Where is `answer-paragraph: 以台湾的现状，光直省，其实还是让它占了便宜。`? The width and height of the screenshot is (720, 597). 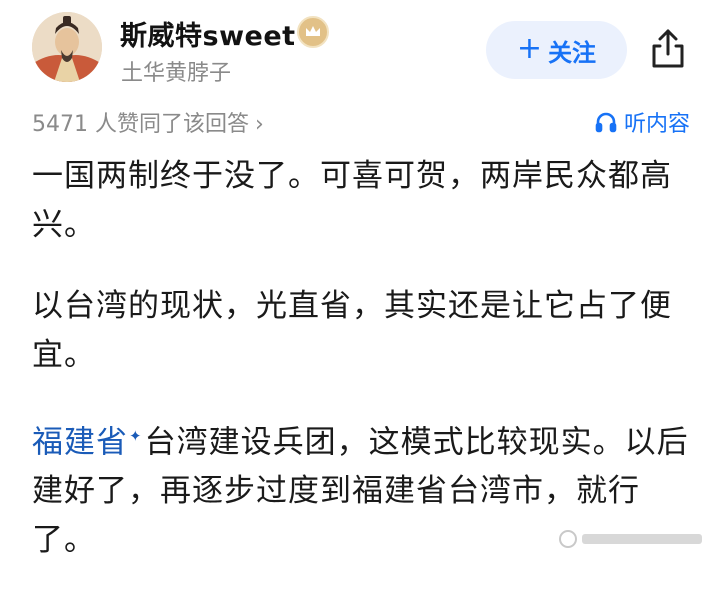
answer-paragraph: 以台湾的现状，光直省，其实还是让它占了便宜。 is located at coordinates (352, 330).